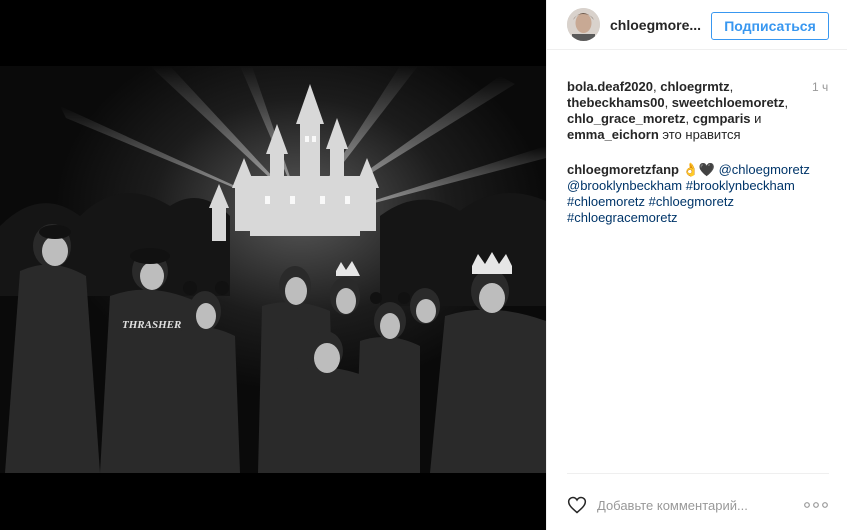 The height and width of the screenshot is (530, 847). I want to click on comment-input, so click(692, 505).